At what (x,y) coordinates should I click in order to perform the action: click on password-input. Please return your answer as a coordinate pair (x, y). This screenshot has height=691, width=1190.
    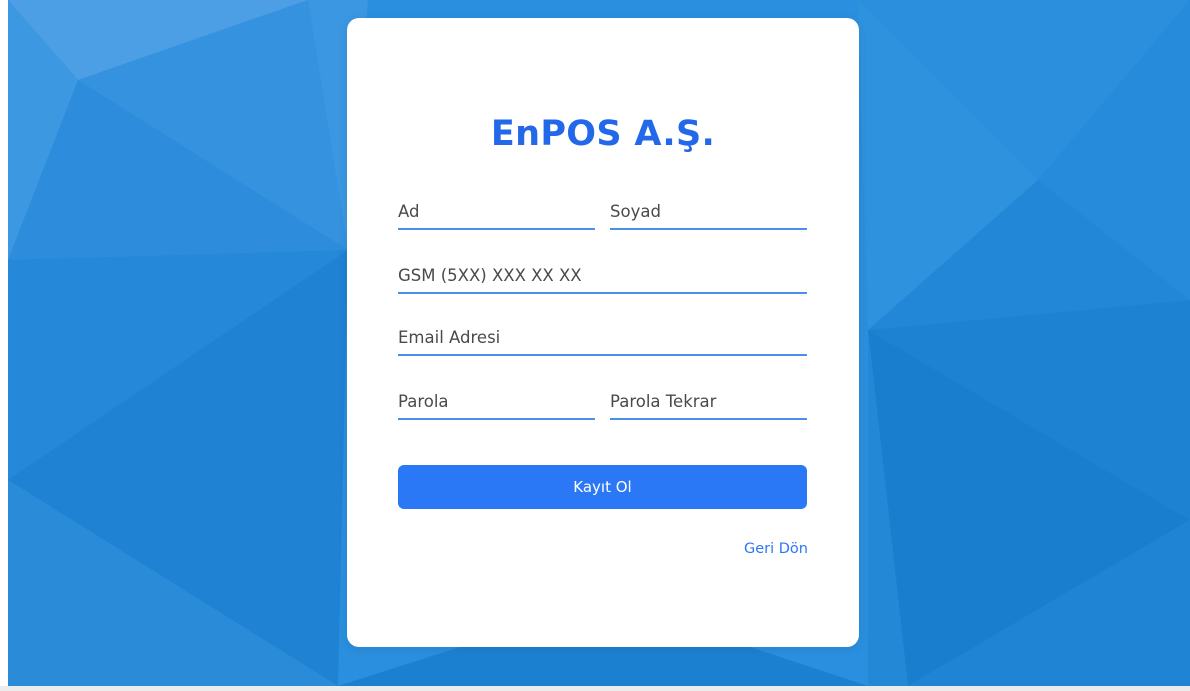
    Looking at the image, I should click on (496, 401).